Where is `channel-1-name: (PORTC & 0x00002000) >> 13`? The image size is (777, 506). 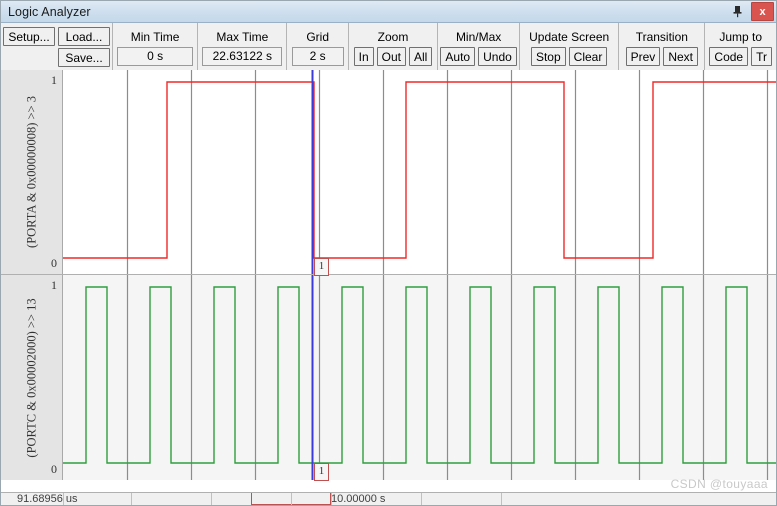 channel-1-name: (PORTC & 0x00002000) >> 13 is located at coordinates (31, 377).